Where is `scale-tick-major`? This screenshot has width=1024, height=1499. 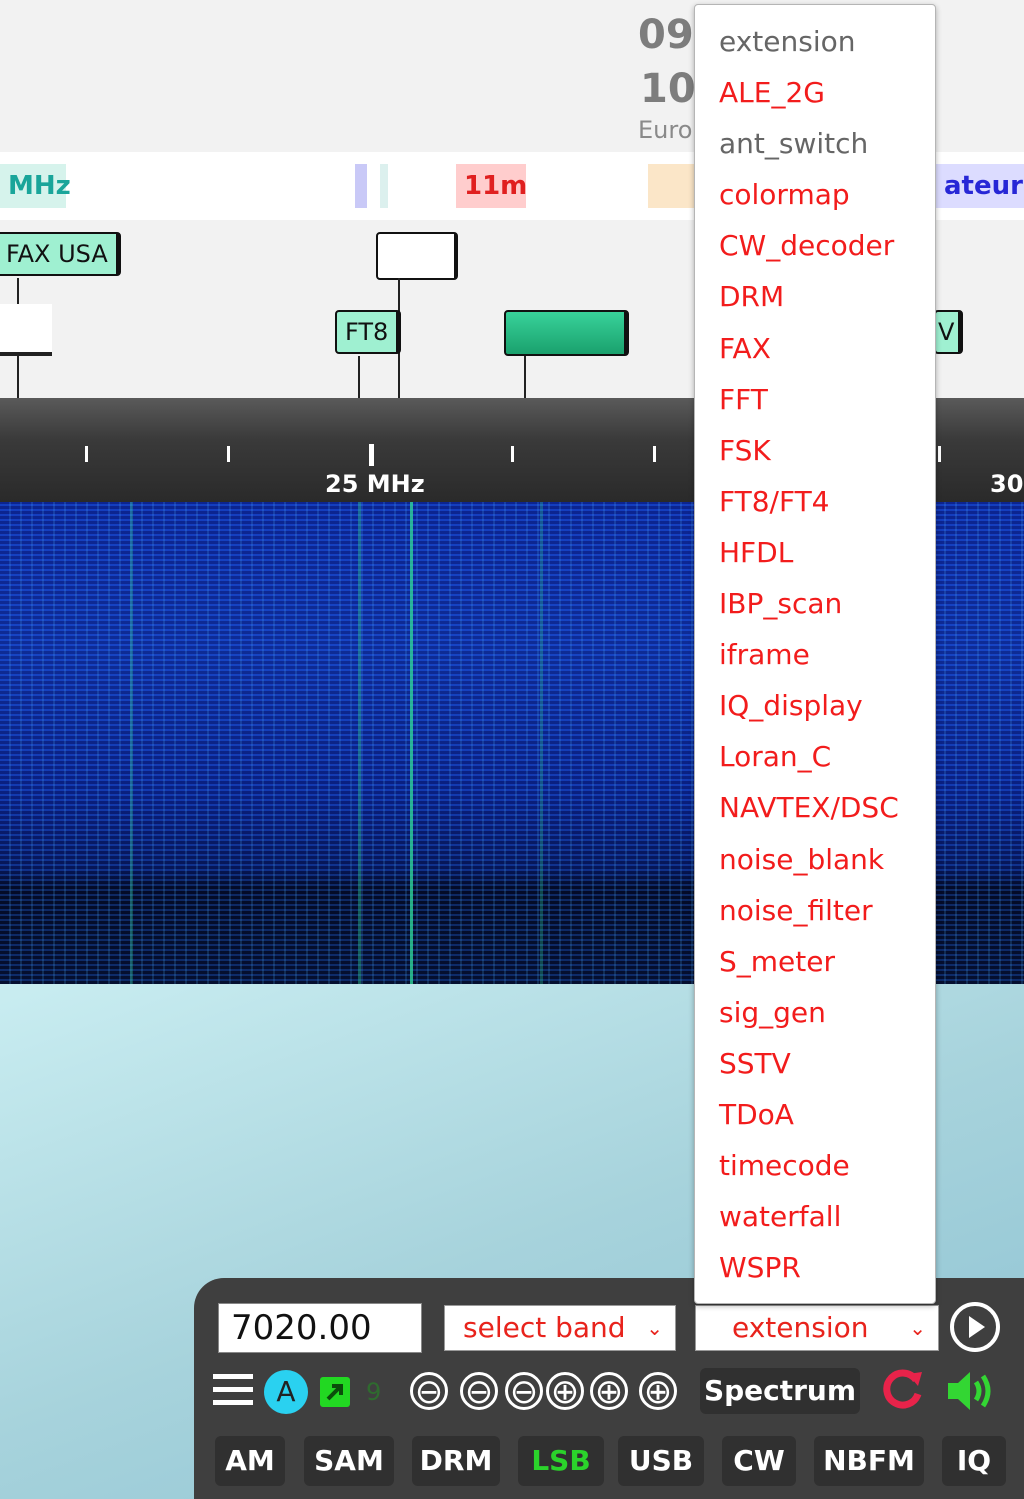 scale-tick-major is located at coordinates (371, 455).